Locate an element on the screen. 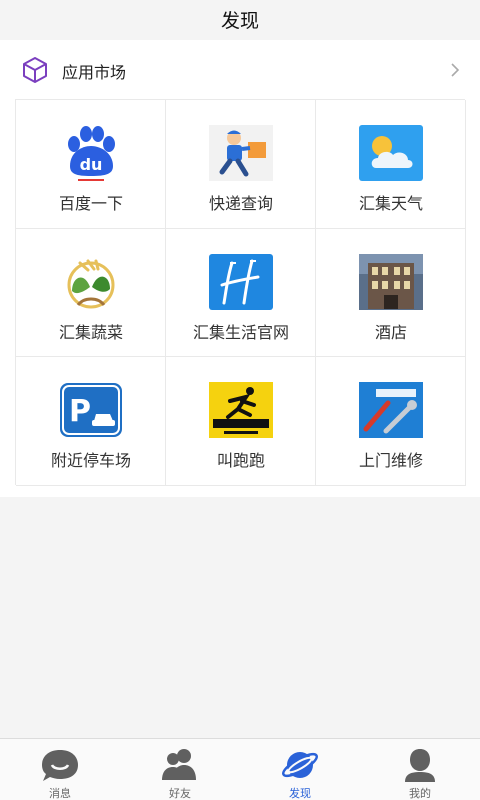 The width and height of the screenshot is (480, 800). app-name: 快递查询 is located at coordinates (240, 203).